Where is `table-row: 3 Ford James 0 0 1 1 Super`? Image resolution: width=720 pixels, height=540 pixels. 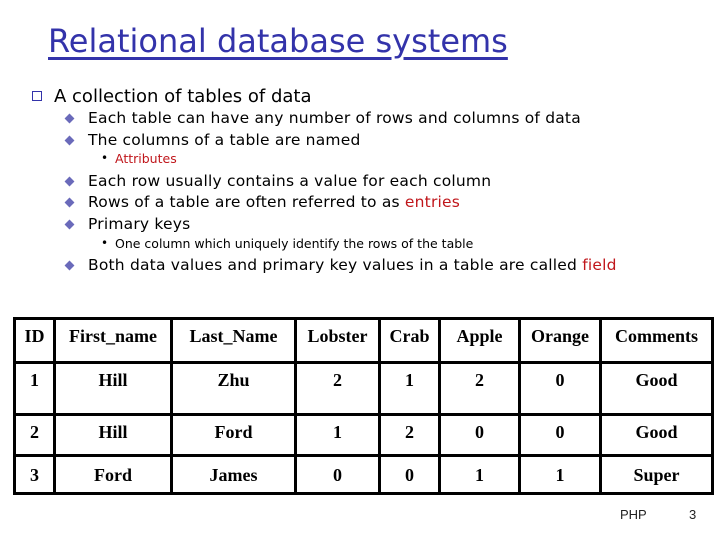
table-row: 3 Ford James 0 0 1 1 Super is located at coordinates (363, 474).